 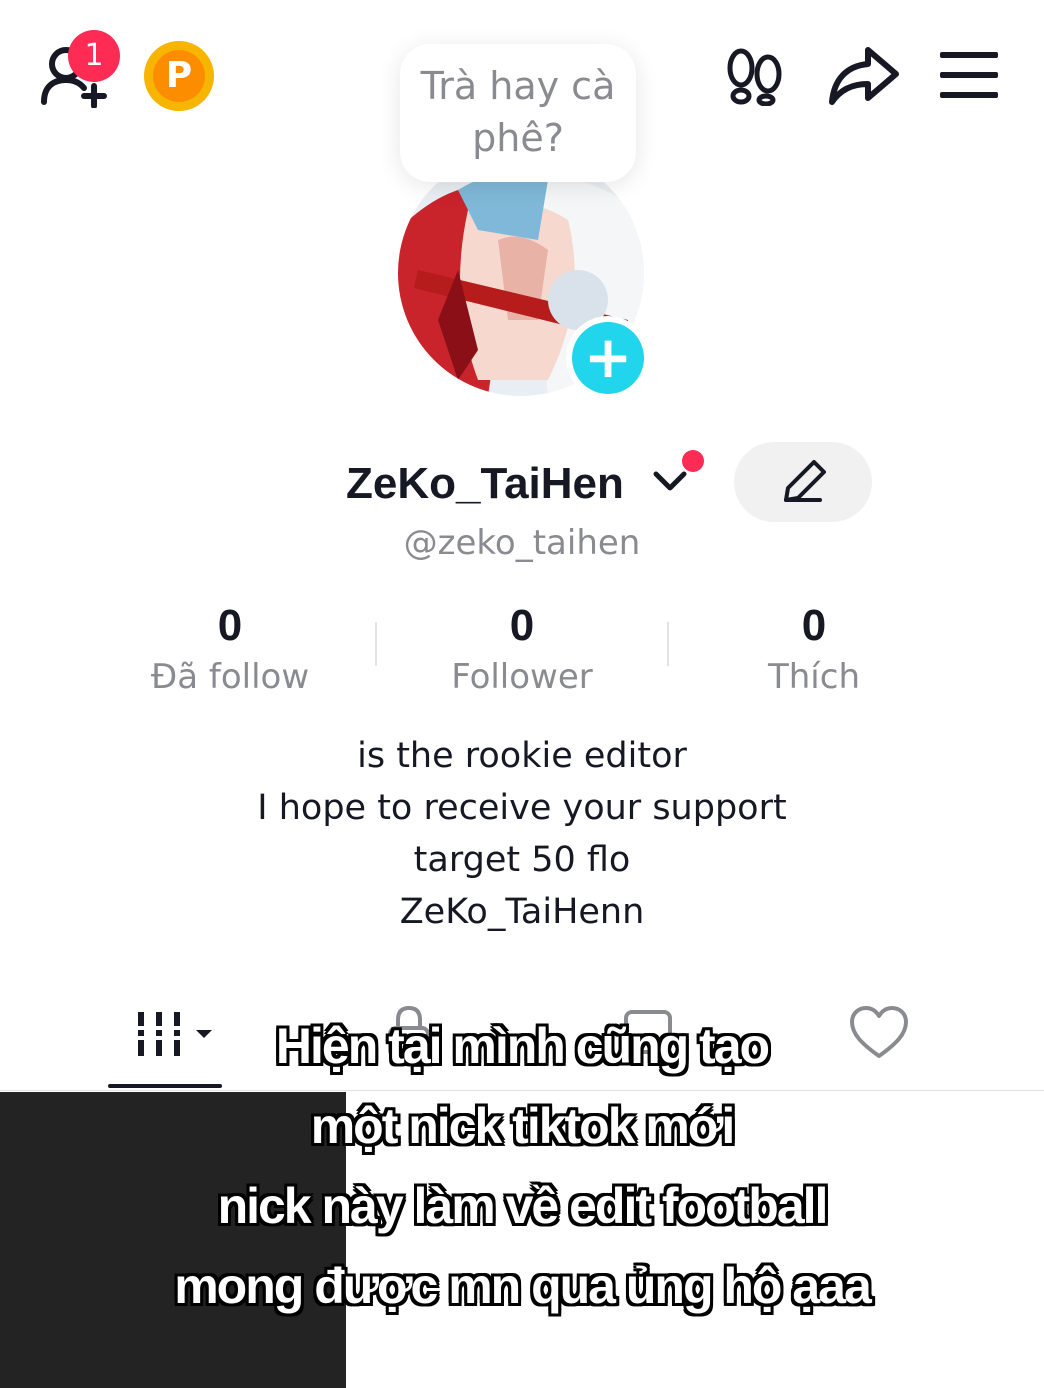 What do you see at coordinates (518, 86) in the screenshot?
I see `note-line-1: Trà hay cà` at bounding box center [518, 86].